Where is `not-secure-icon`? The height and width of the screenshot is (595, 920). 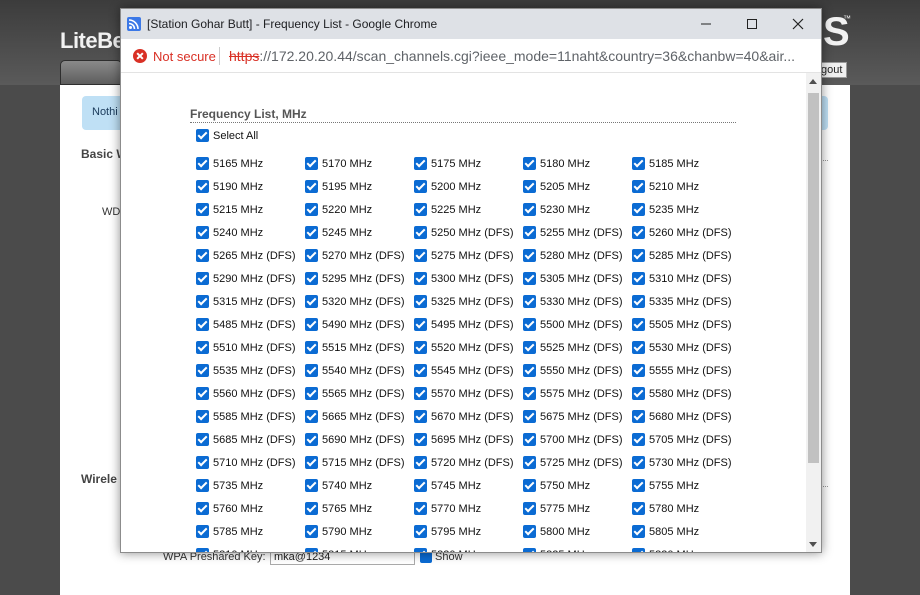 not-secure-icon is located at coordinates (140, 56).